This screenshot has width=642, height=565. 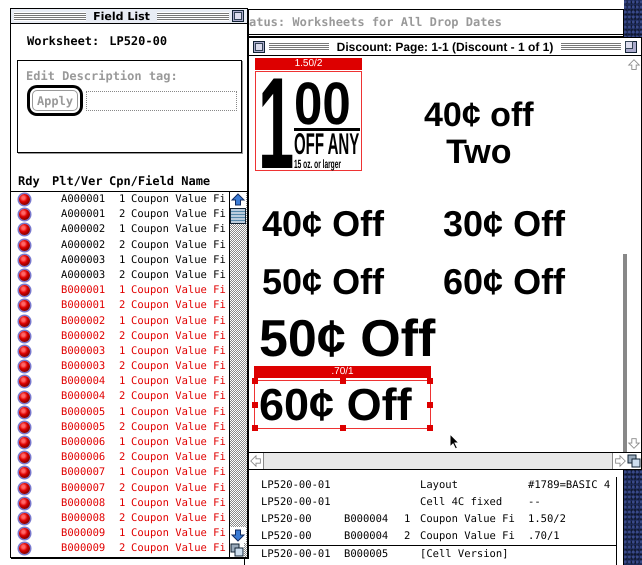 I want to click on description-field, so click(x=161, y=100).